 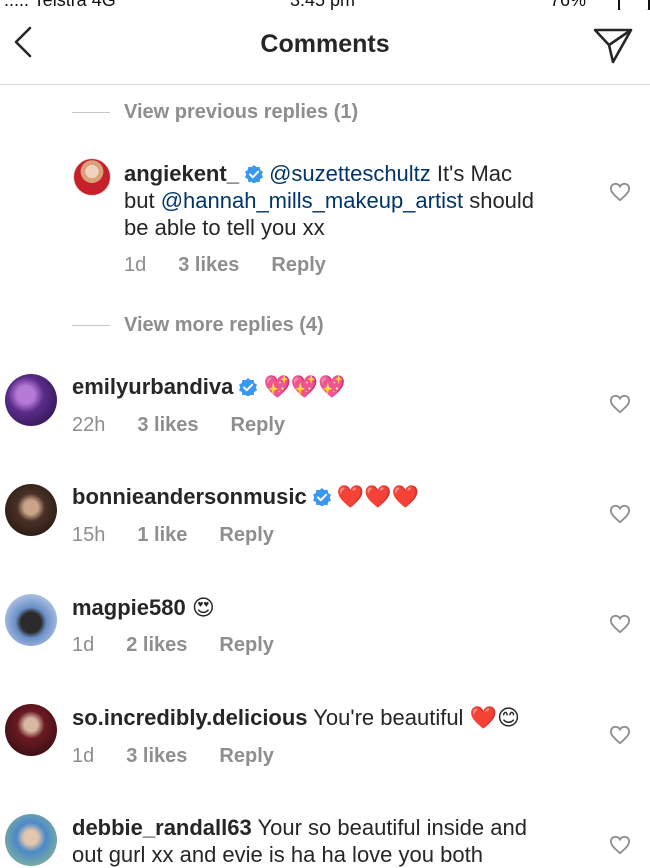 I want to click on comment-text: 💖💖💖, so click(x=304, y=386).